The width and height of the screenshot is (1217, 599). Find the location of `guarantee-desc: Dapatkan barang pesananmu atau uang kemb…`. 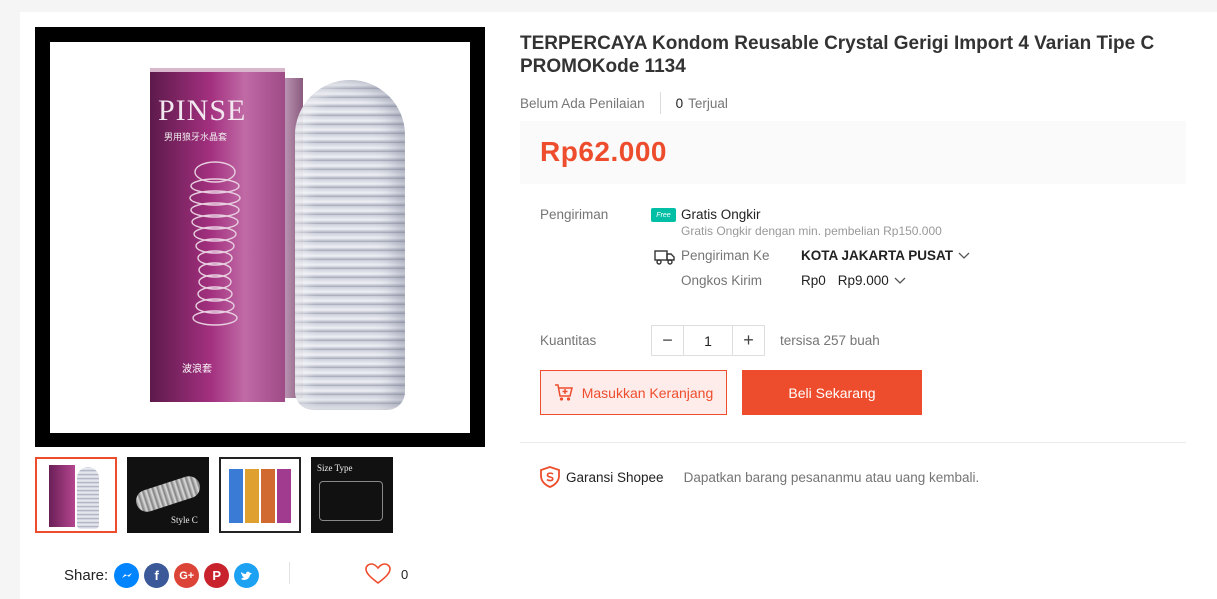

guarantee-desc: Dapatkan barang pesananmu atau uang kemb… is located at coordinates (831, 477).